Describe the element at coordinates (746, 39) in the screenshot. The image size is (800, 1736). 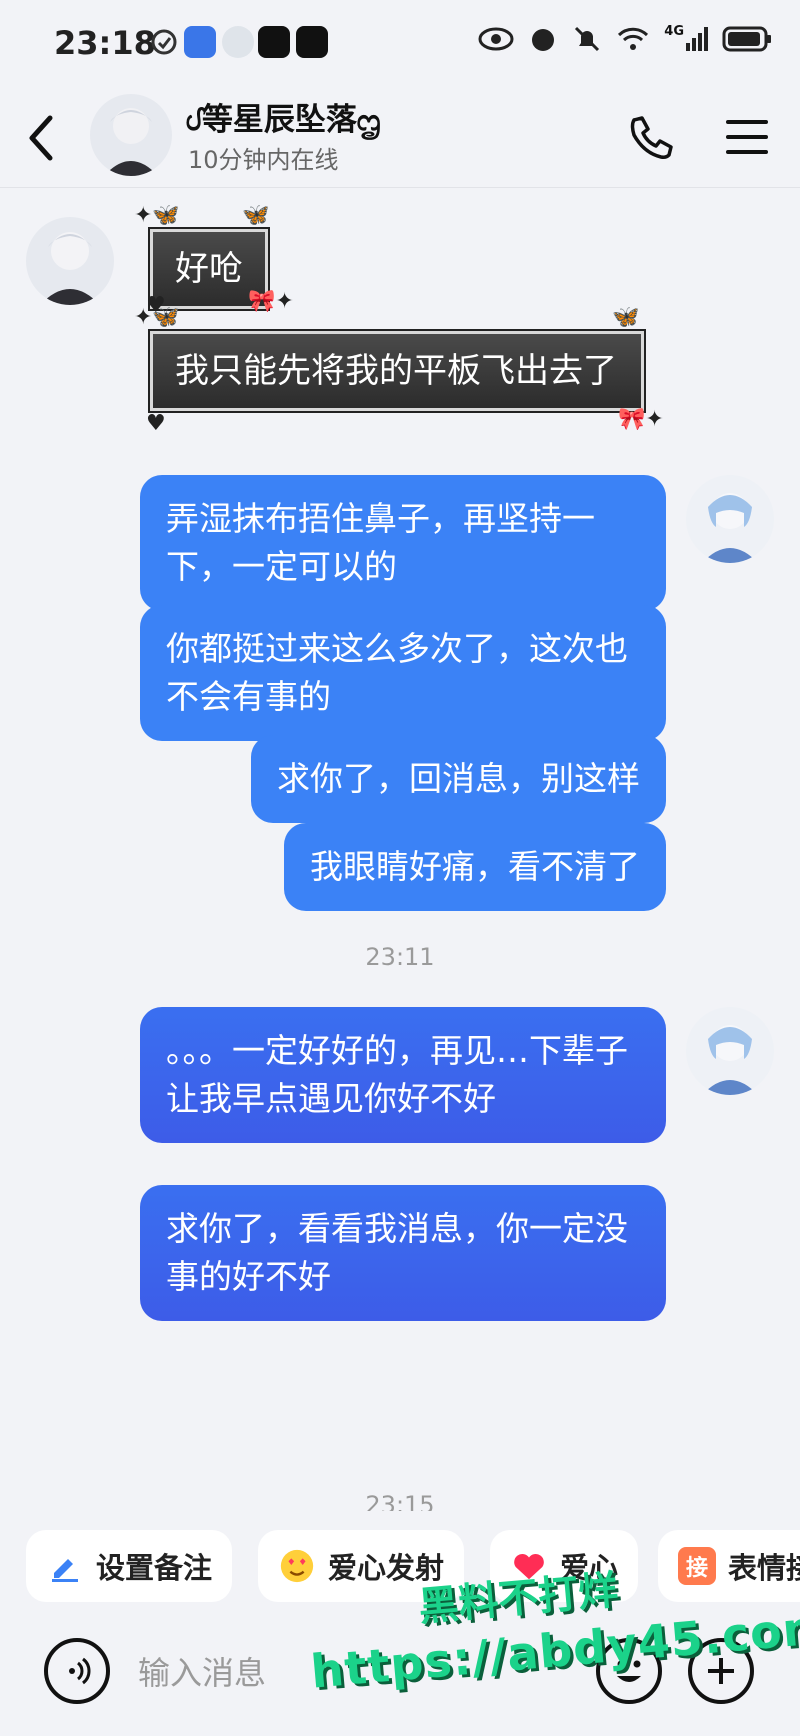
I see `battery-icon` at that location.